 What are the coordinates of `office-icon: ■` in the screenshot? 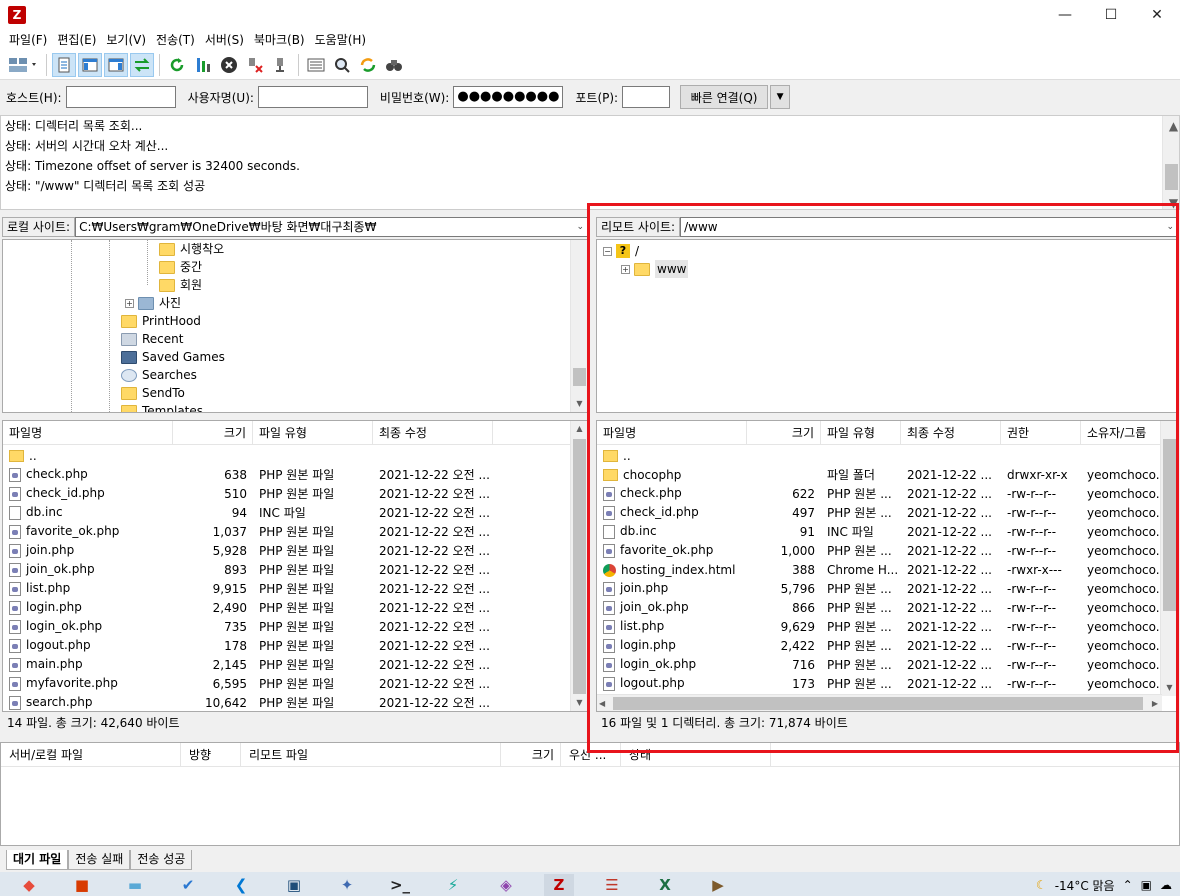 It's located at (82, 885).